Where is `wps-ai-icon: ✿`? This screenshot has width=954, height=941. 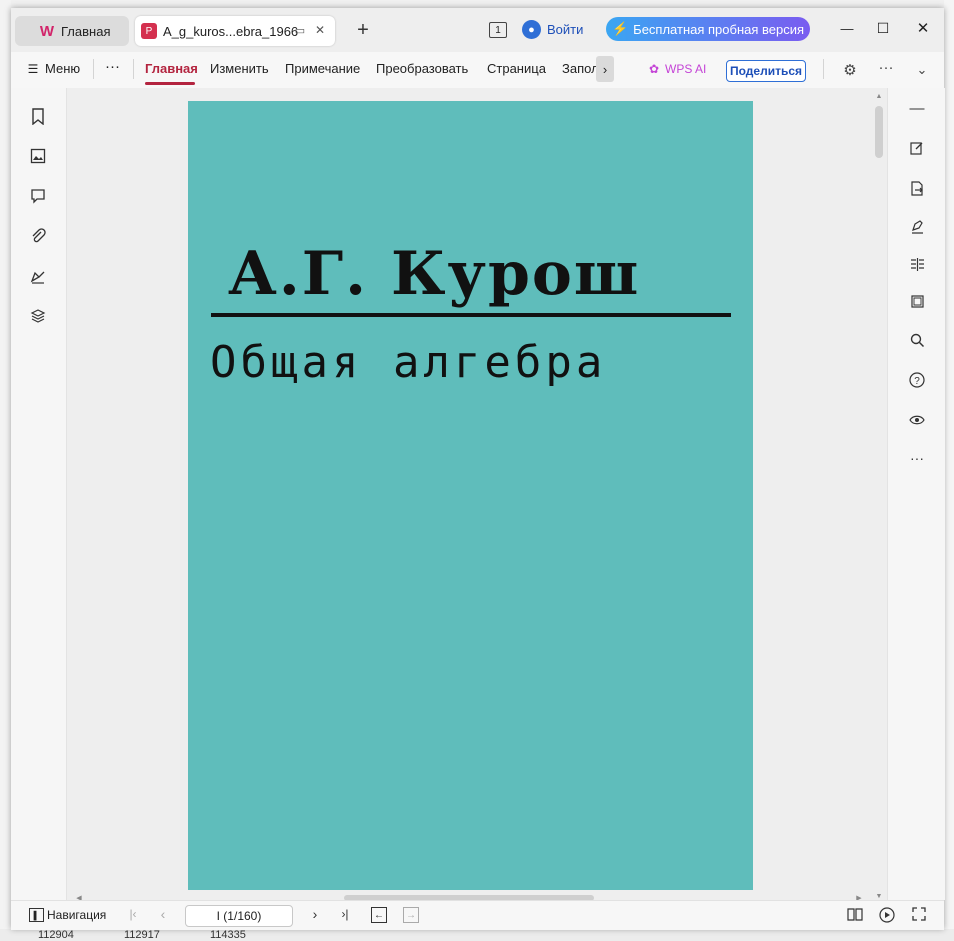
wps-ai-icon: ✿ is located at coordinates (654, 69).